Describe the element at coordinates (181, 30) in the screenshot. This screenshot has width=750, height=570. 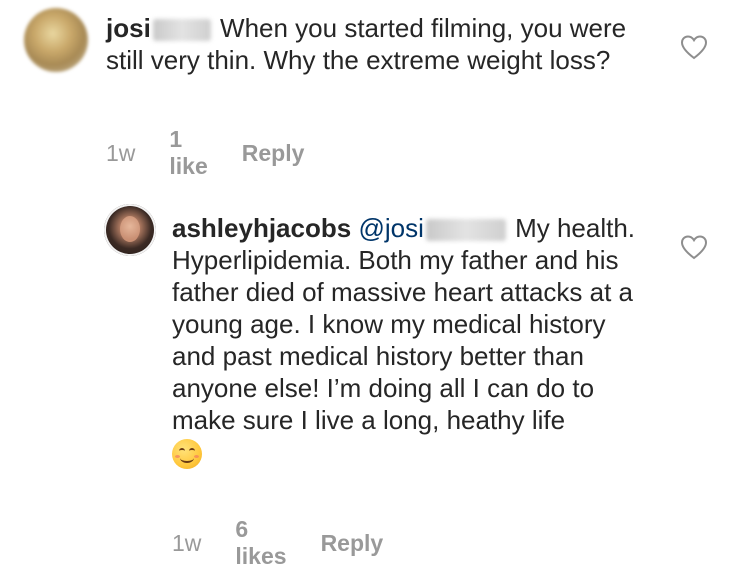
I see `redacted-username-blur` at that location.